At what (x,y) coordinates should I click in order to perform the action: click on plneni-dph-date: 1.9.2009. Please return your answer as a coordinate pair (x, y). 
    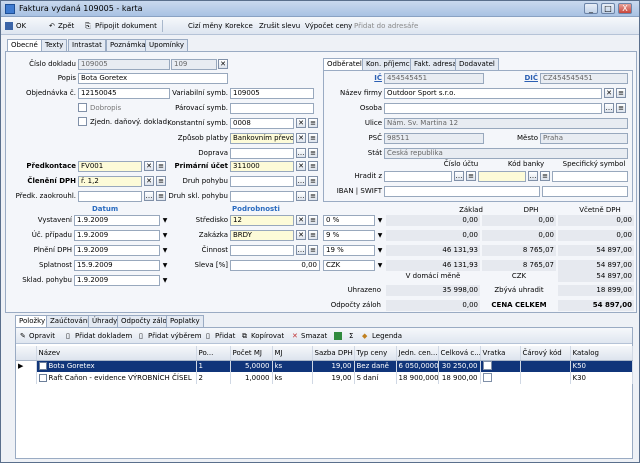
    Looking at the image, I should click on (117, 250).